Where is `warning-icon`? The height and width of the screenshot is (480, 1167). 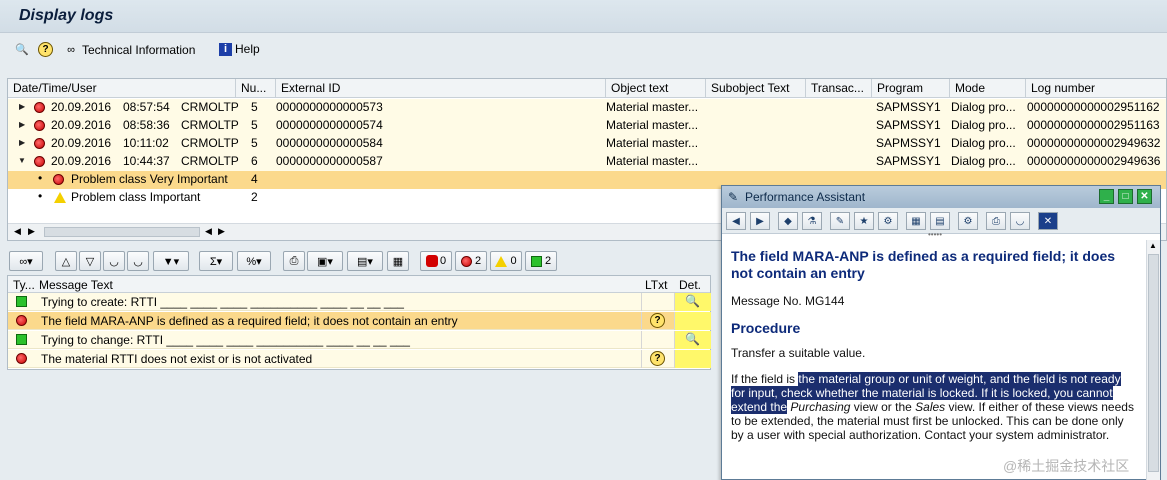 warning-icon is located at coordinates (60, 199).